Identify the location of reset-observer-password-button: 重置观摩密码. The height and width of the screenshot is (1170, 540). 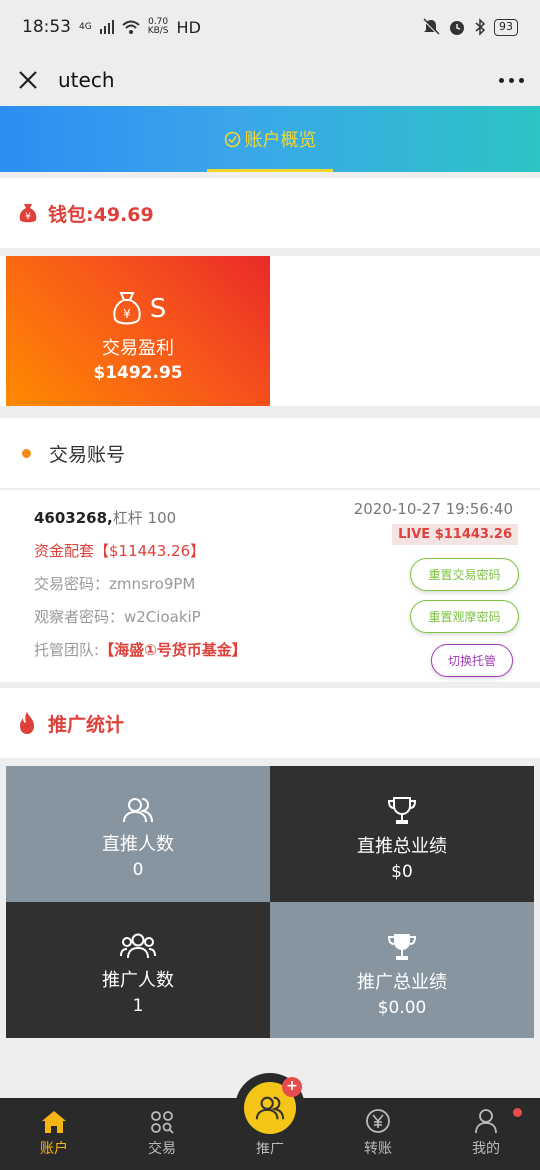
(464, 616).